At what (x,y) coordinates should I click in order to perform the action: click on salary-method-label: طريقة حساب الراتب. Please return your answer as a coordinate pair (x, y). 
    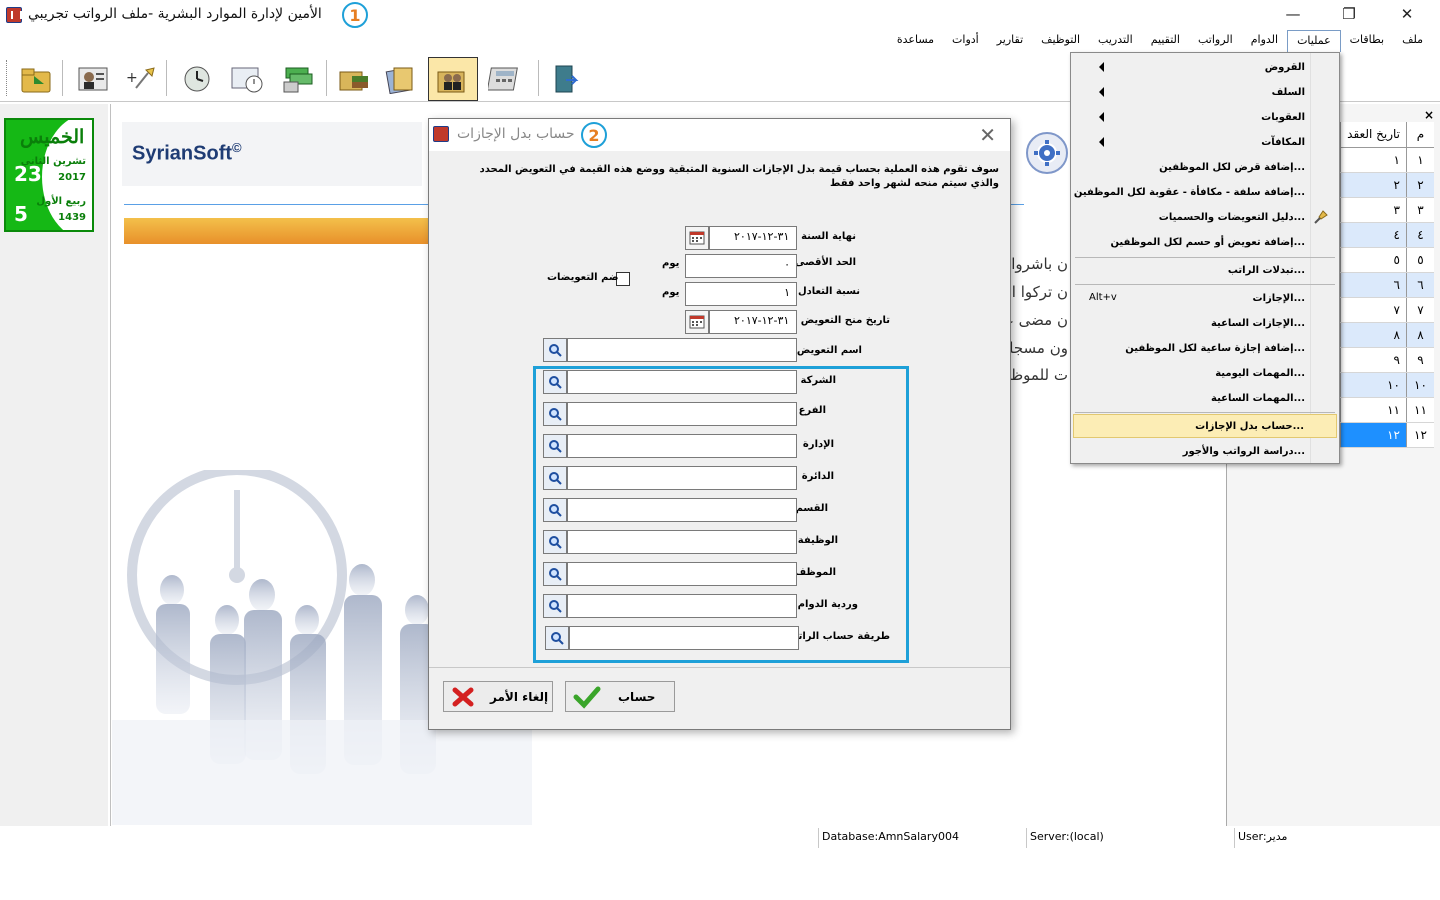
    Looking at the image, I should click on (839, 636).